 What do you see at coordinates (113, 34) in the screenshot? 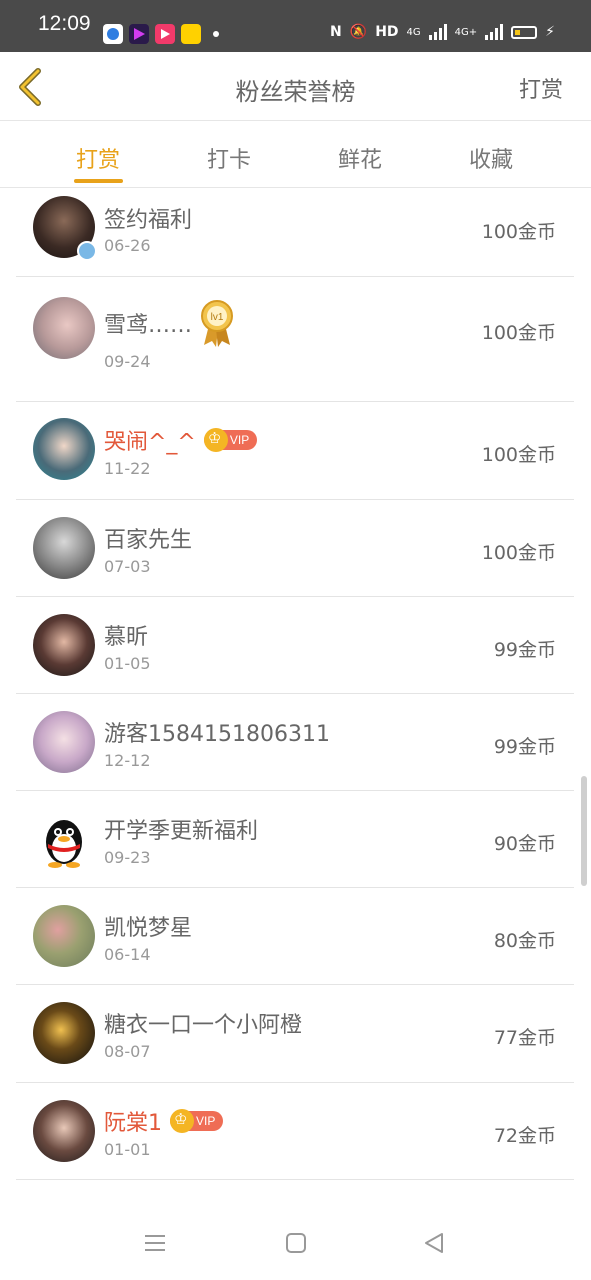
I see `app-notification-icon` at bounding box center [113, 34].